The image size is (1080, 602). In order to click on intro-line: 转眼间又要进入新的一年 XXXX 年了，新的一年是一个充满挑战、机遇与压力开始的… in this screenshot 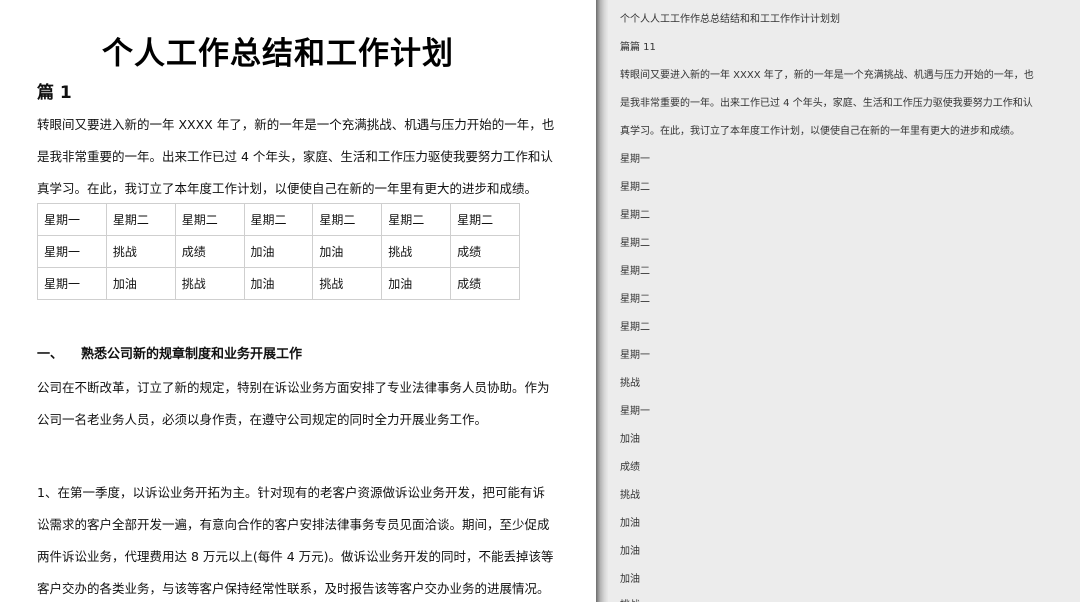, I will do `click(296, 124)`.